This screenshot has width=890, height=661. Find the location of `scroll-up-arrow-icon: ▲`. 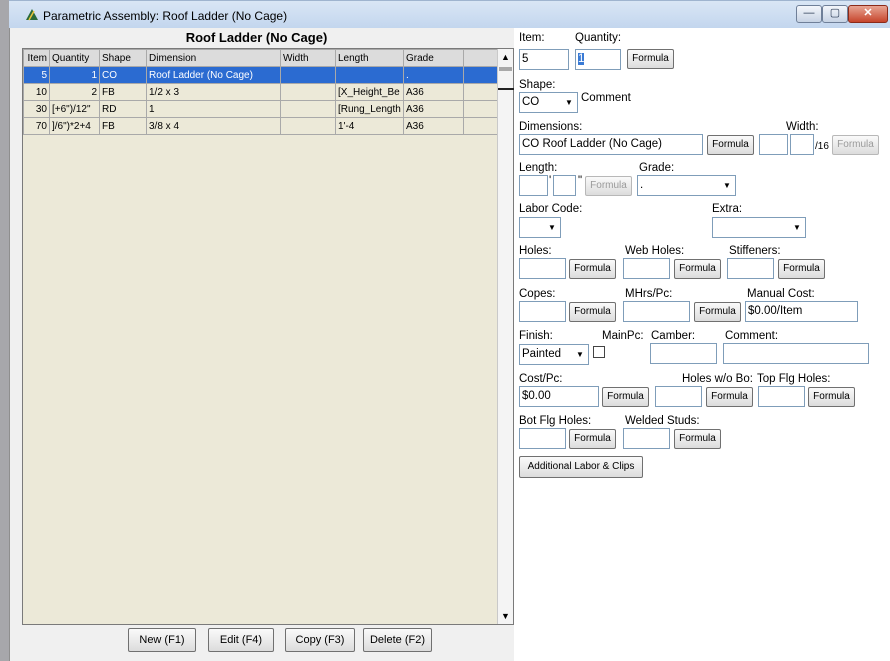

scroll-up-arrow-icon: ▲ is located at coordinates (505, 57).